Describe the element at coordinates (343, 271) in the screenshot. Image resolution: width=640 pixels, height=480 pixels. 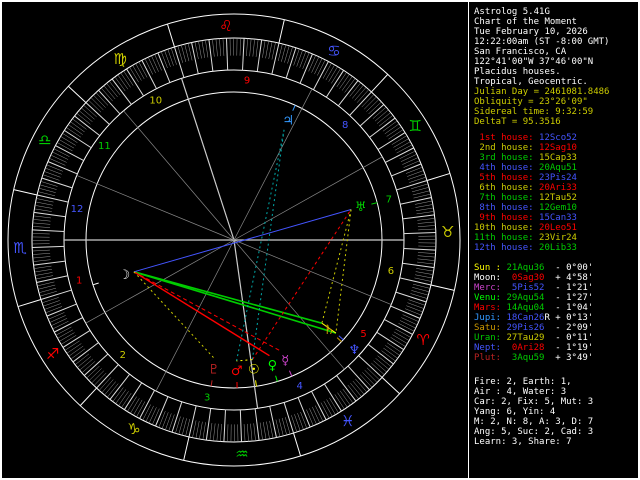
I see `aspect-line-uranus-neptune` at that location.